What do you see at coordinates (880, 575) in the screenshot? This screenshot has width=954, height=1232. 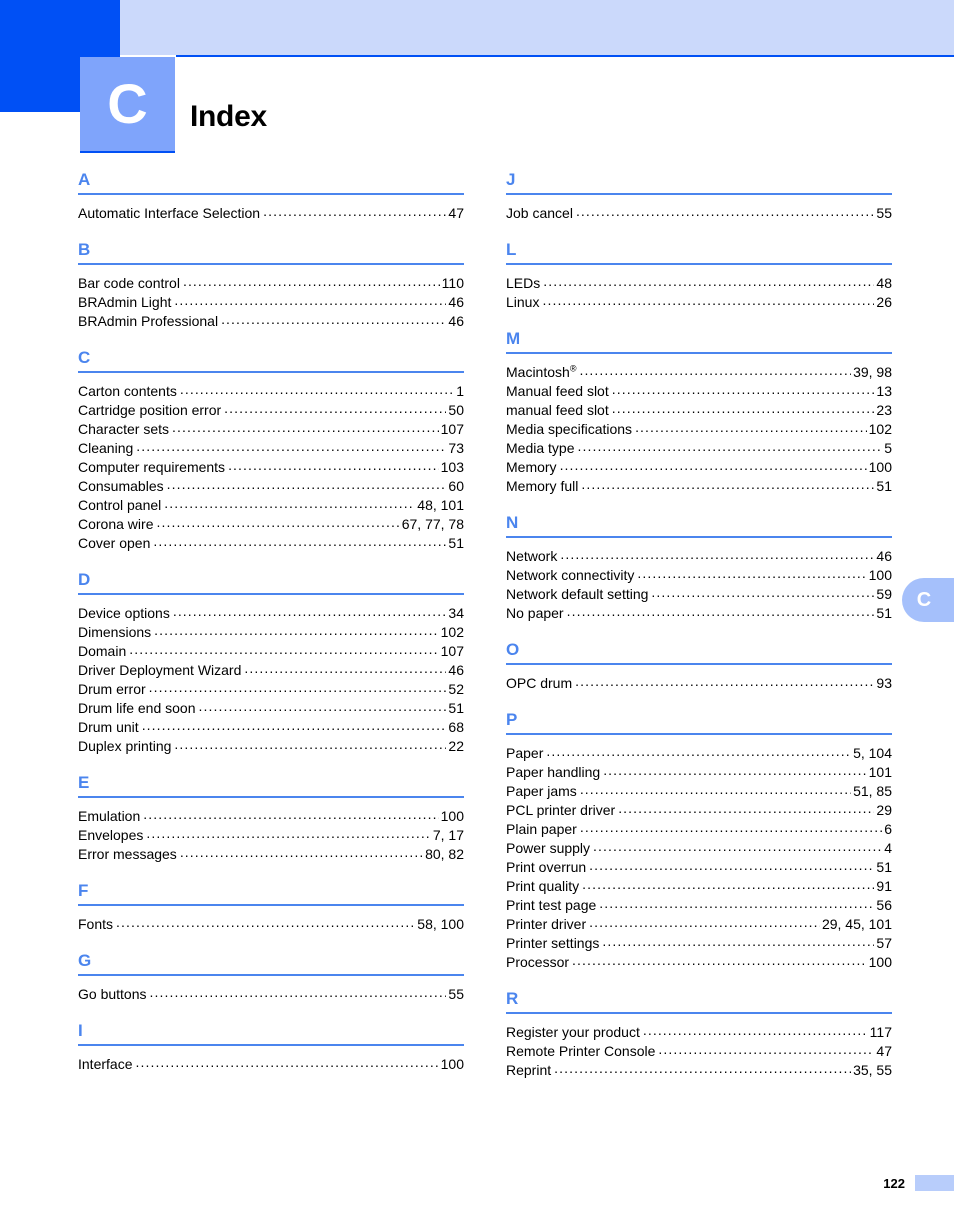 I see `index-entry-page: 100` at bounding box center [880, 575].